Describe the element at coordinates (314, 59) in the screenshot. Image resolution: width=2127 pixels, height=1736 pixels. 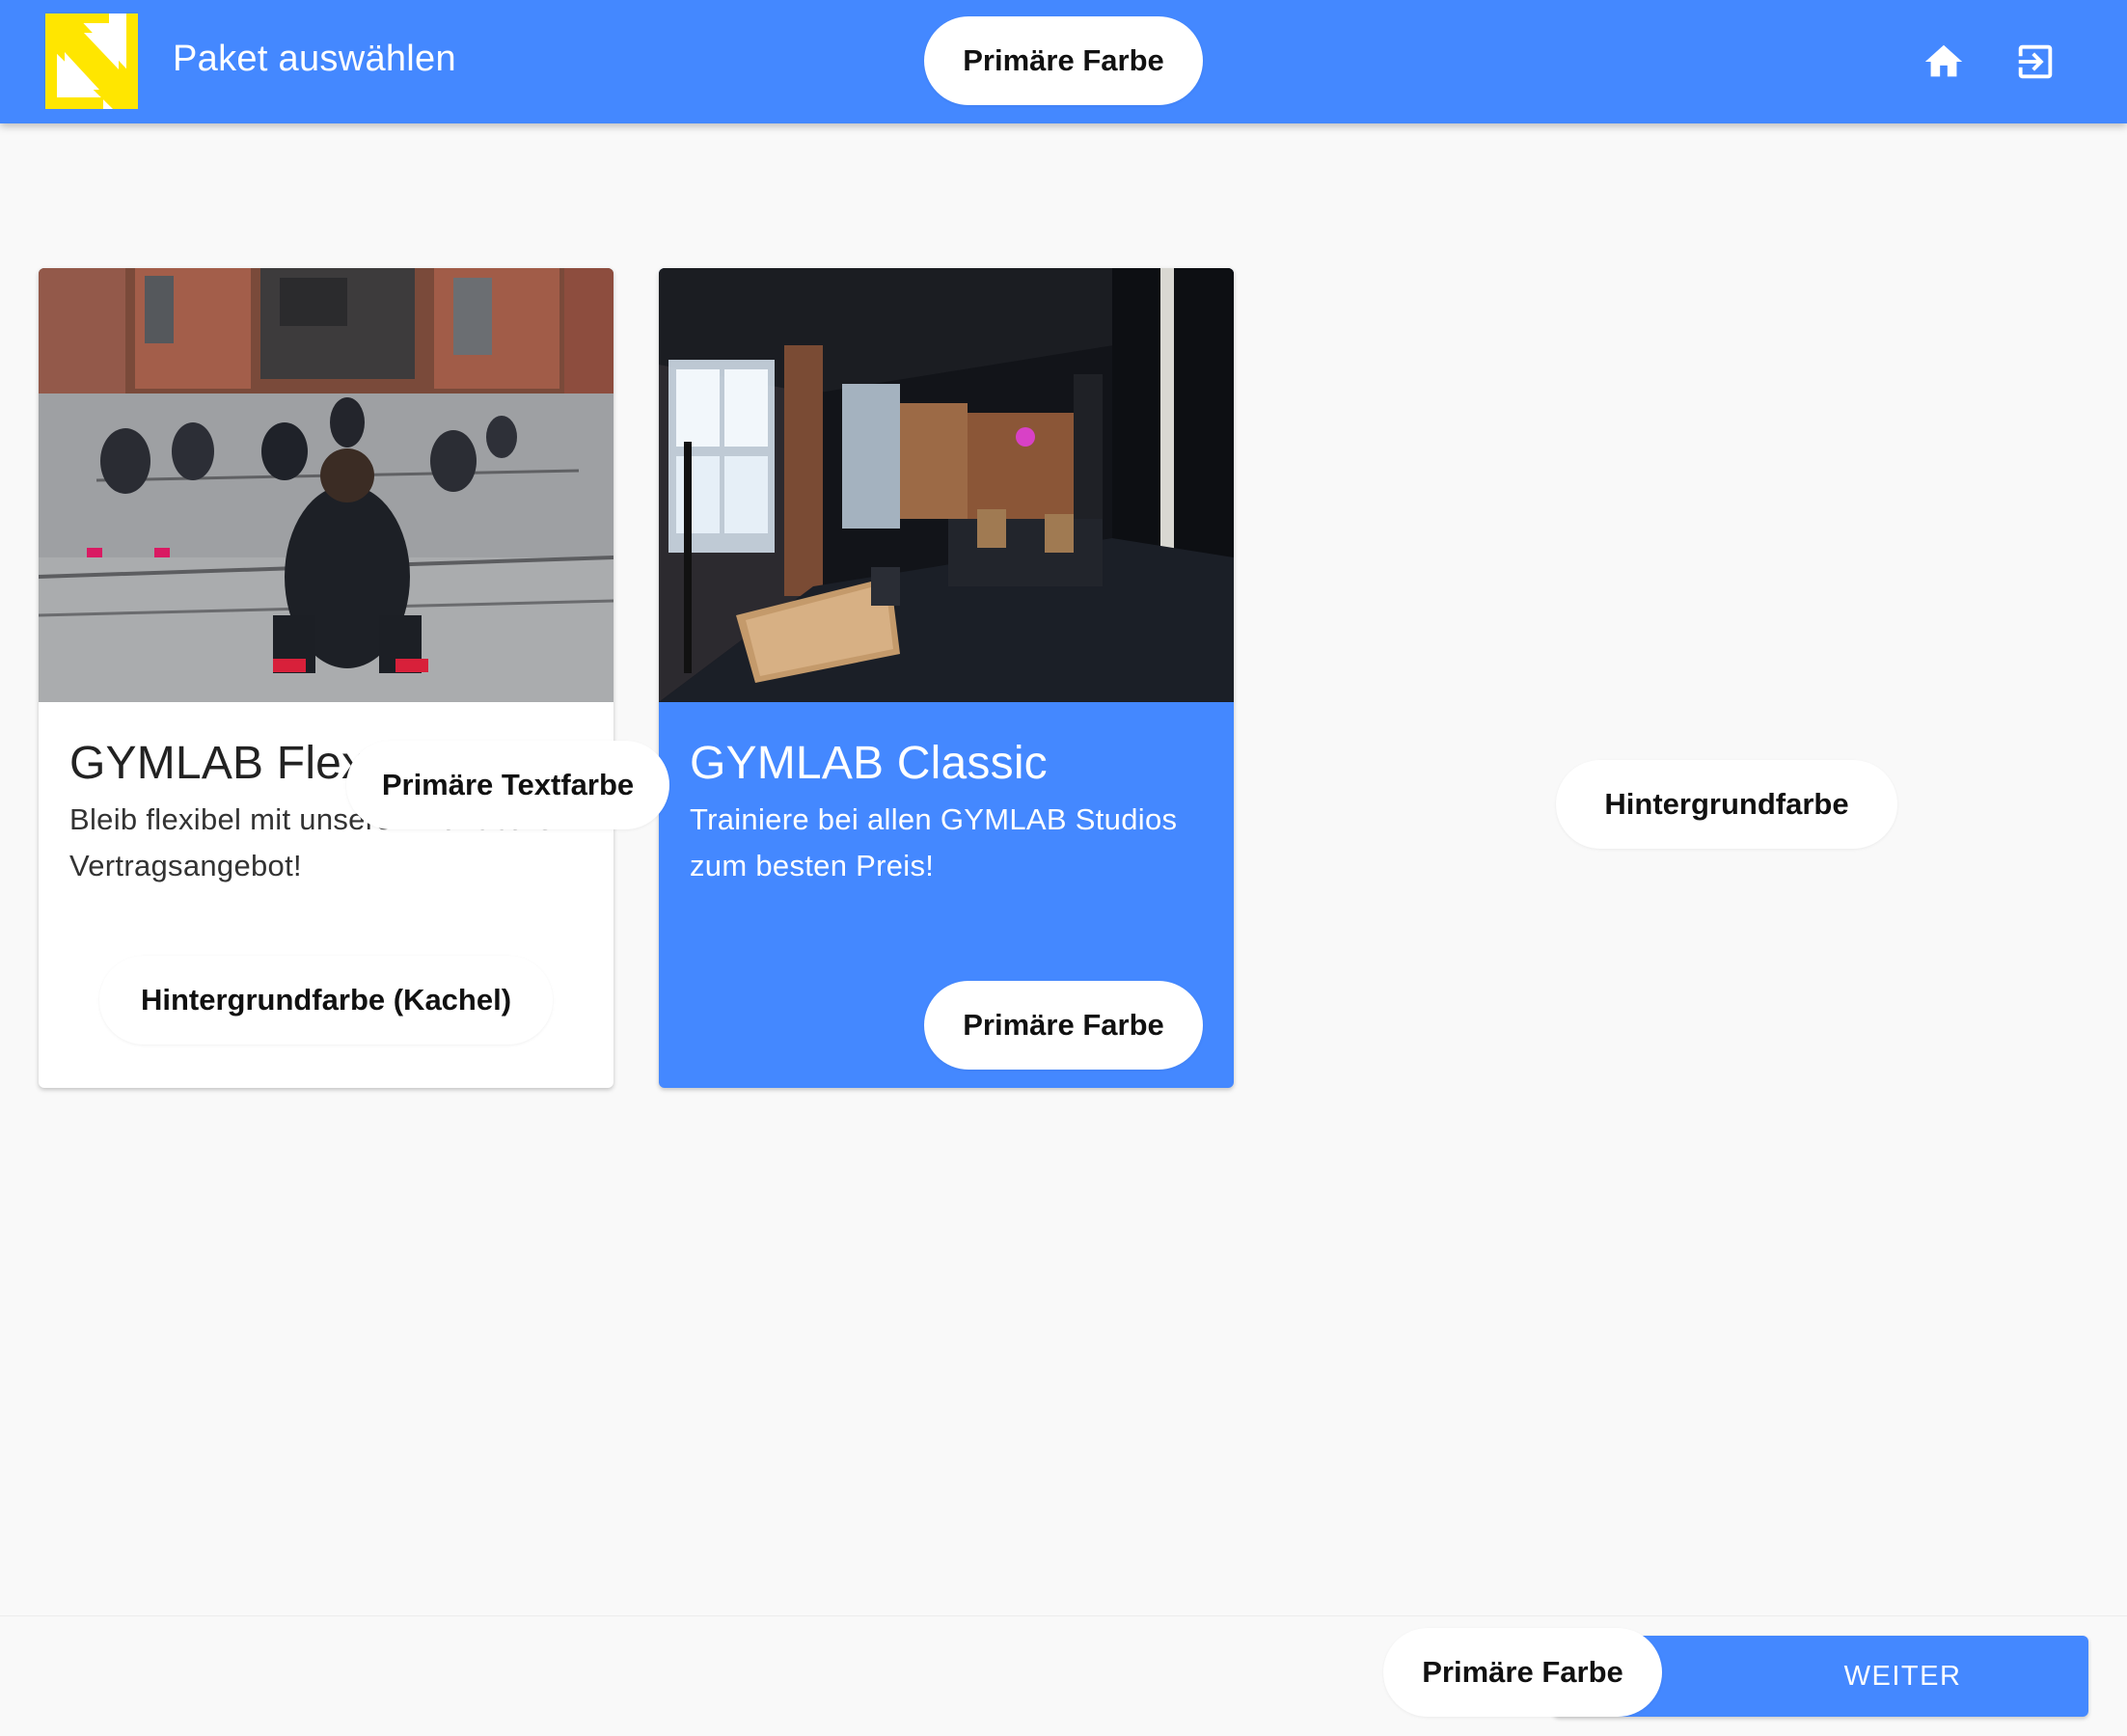
I see `page-title: Paket auswählen` at that location.